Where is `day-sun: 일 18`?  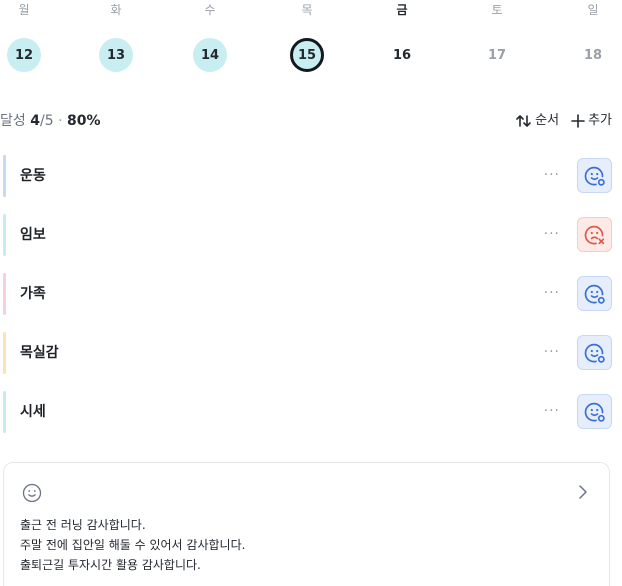
day-sun: 일 18 is located at coordinates (592, 36).